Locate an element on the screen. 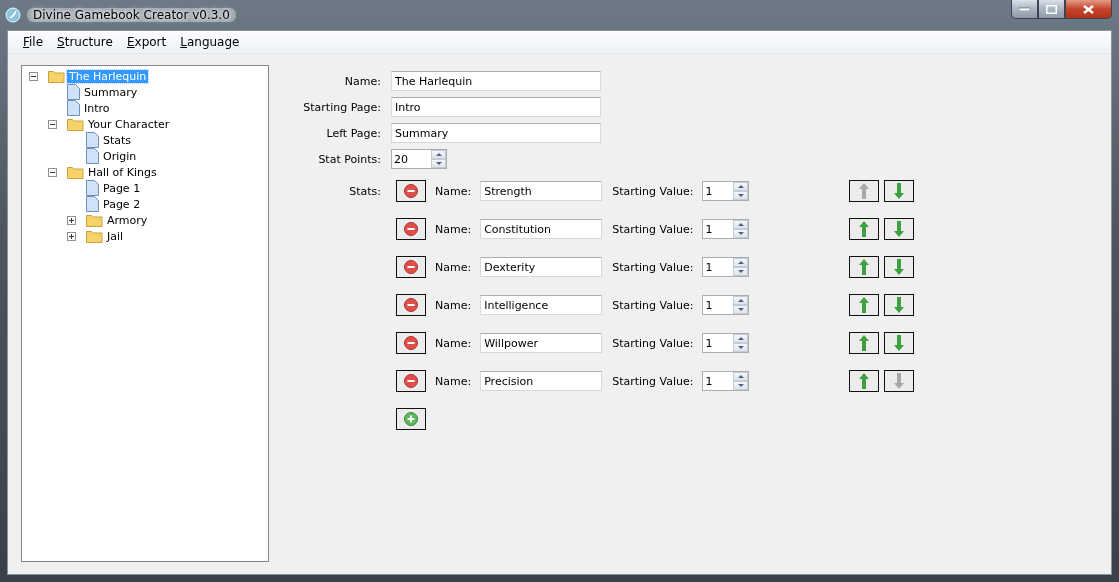  name-field: Strength is located at coordinates (541, 191).